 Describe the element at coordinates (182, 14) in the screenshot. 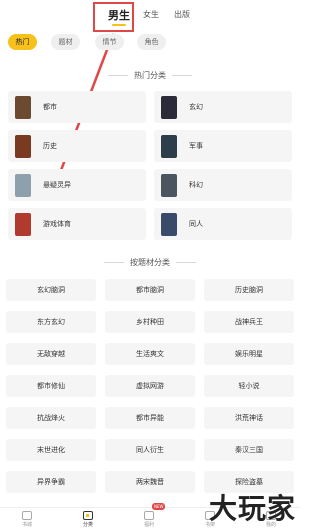

I see `tab-publish: 出版` at that location.